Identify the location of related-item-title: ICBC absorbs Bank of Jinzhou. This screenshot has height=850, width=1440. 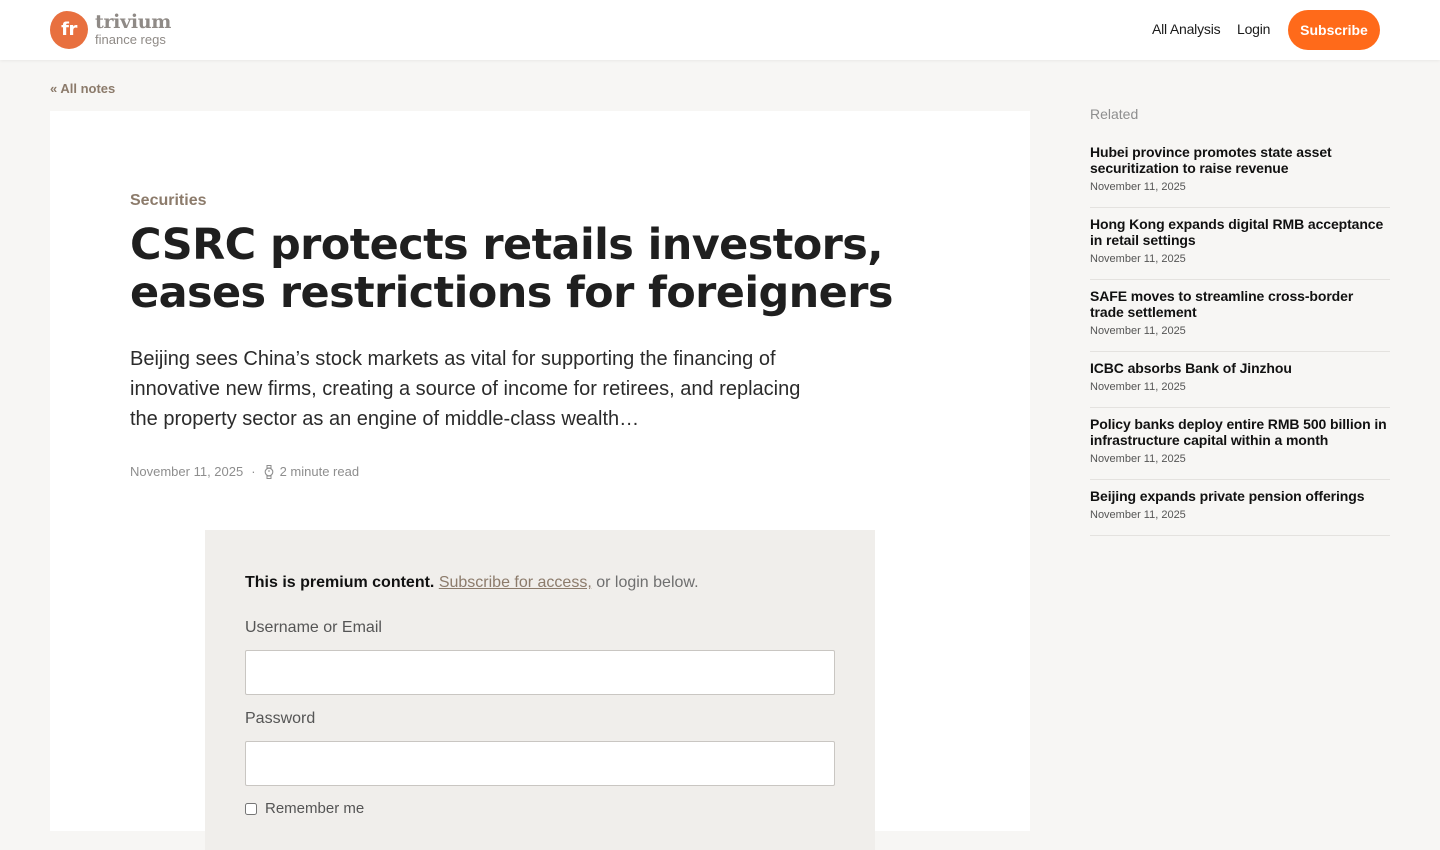
(1240, 368).